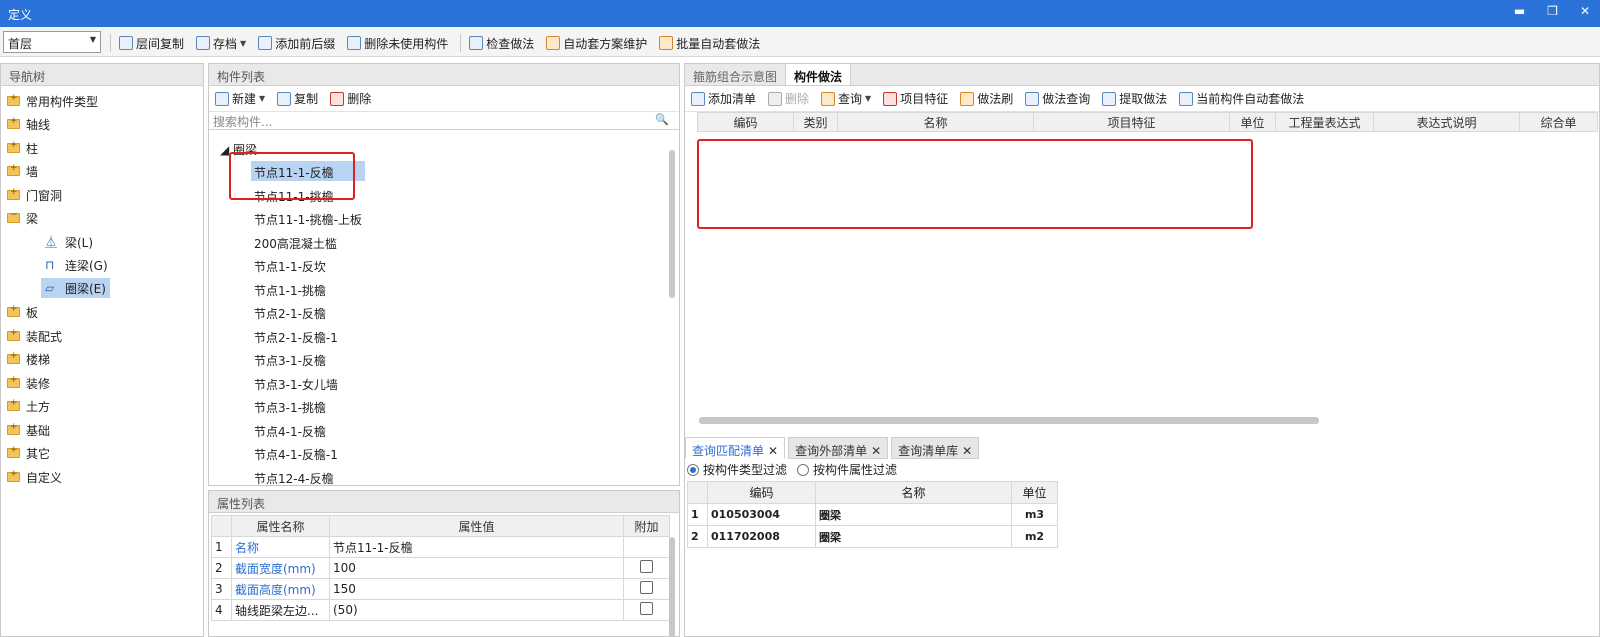  What do you see at coordinates (297, 98) in the screenshot?
I see `copy-component-button: 复制` at bounding box center [297, 98].